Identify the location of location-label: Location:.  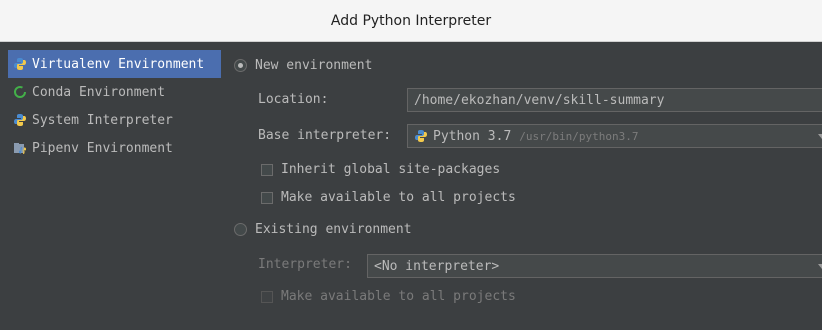
(293, 99).